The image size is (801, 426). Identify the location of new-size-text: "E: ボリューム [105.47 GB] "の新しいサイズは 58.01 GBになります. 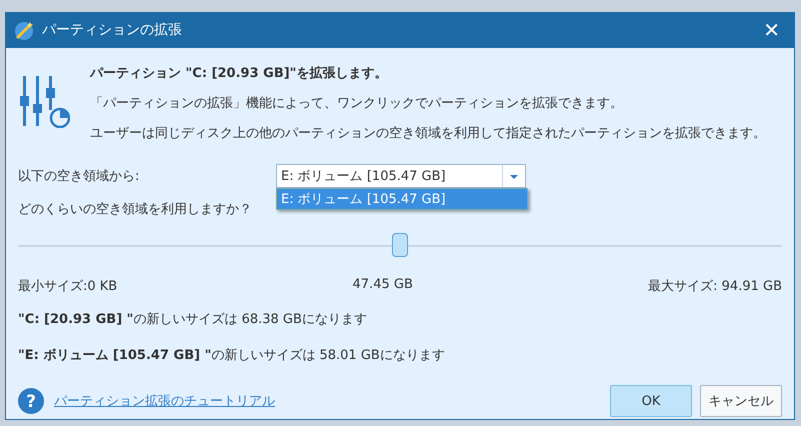
(232, 355).